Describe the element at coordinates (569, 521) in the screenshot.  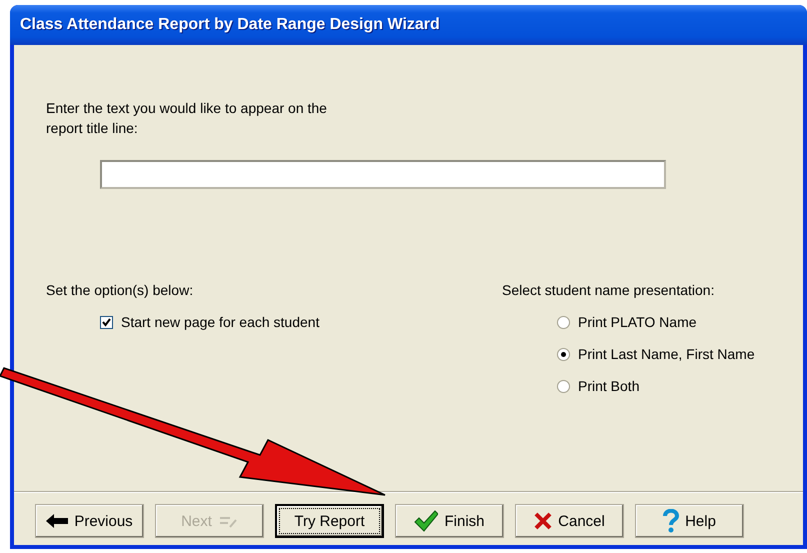
I see `wizard-button: Cancel` at that location.